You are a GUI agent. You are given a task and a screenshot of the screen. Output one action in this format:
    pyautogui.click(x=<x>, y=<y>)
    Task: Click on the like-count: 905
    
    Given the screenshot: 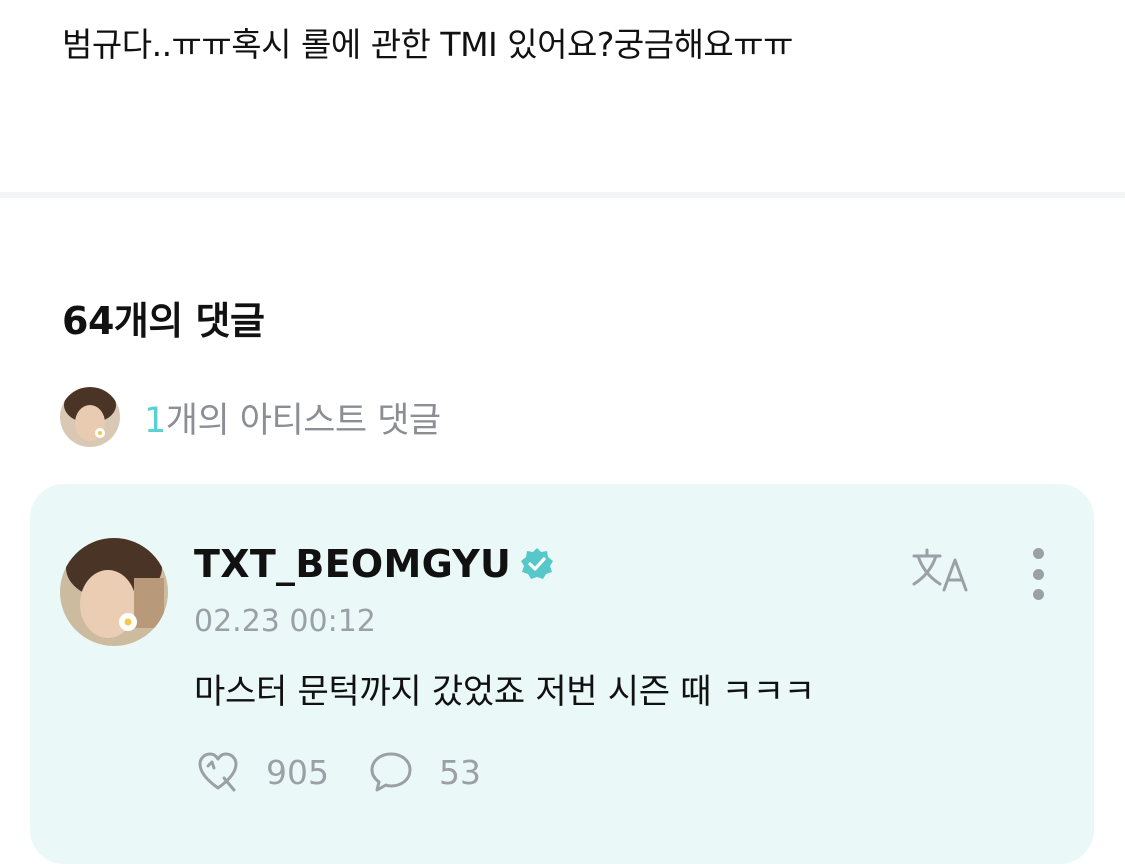 What is the action you would take?
    pyautogui.click(x=297, y=772)
    